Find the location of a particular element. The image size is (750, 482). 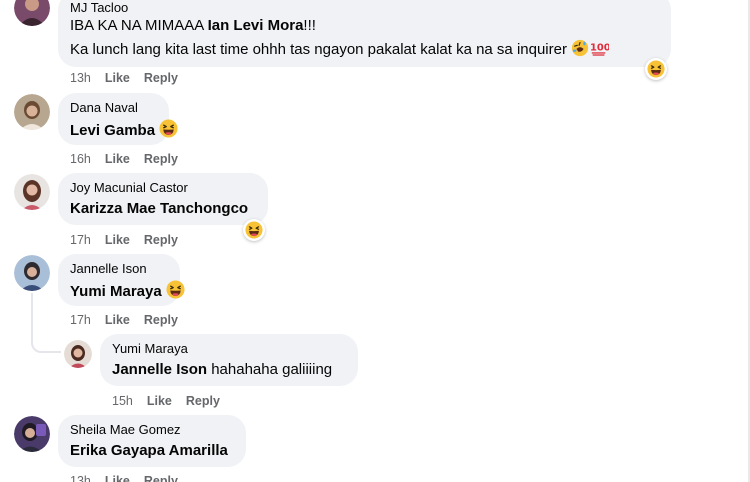

comment-author: MJ Tacloo is located at coordinates (364, 7).